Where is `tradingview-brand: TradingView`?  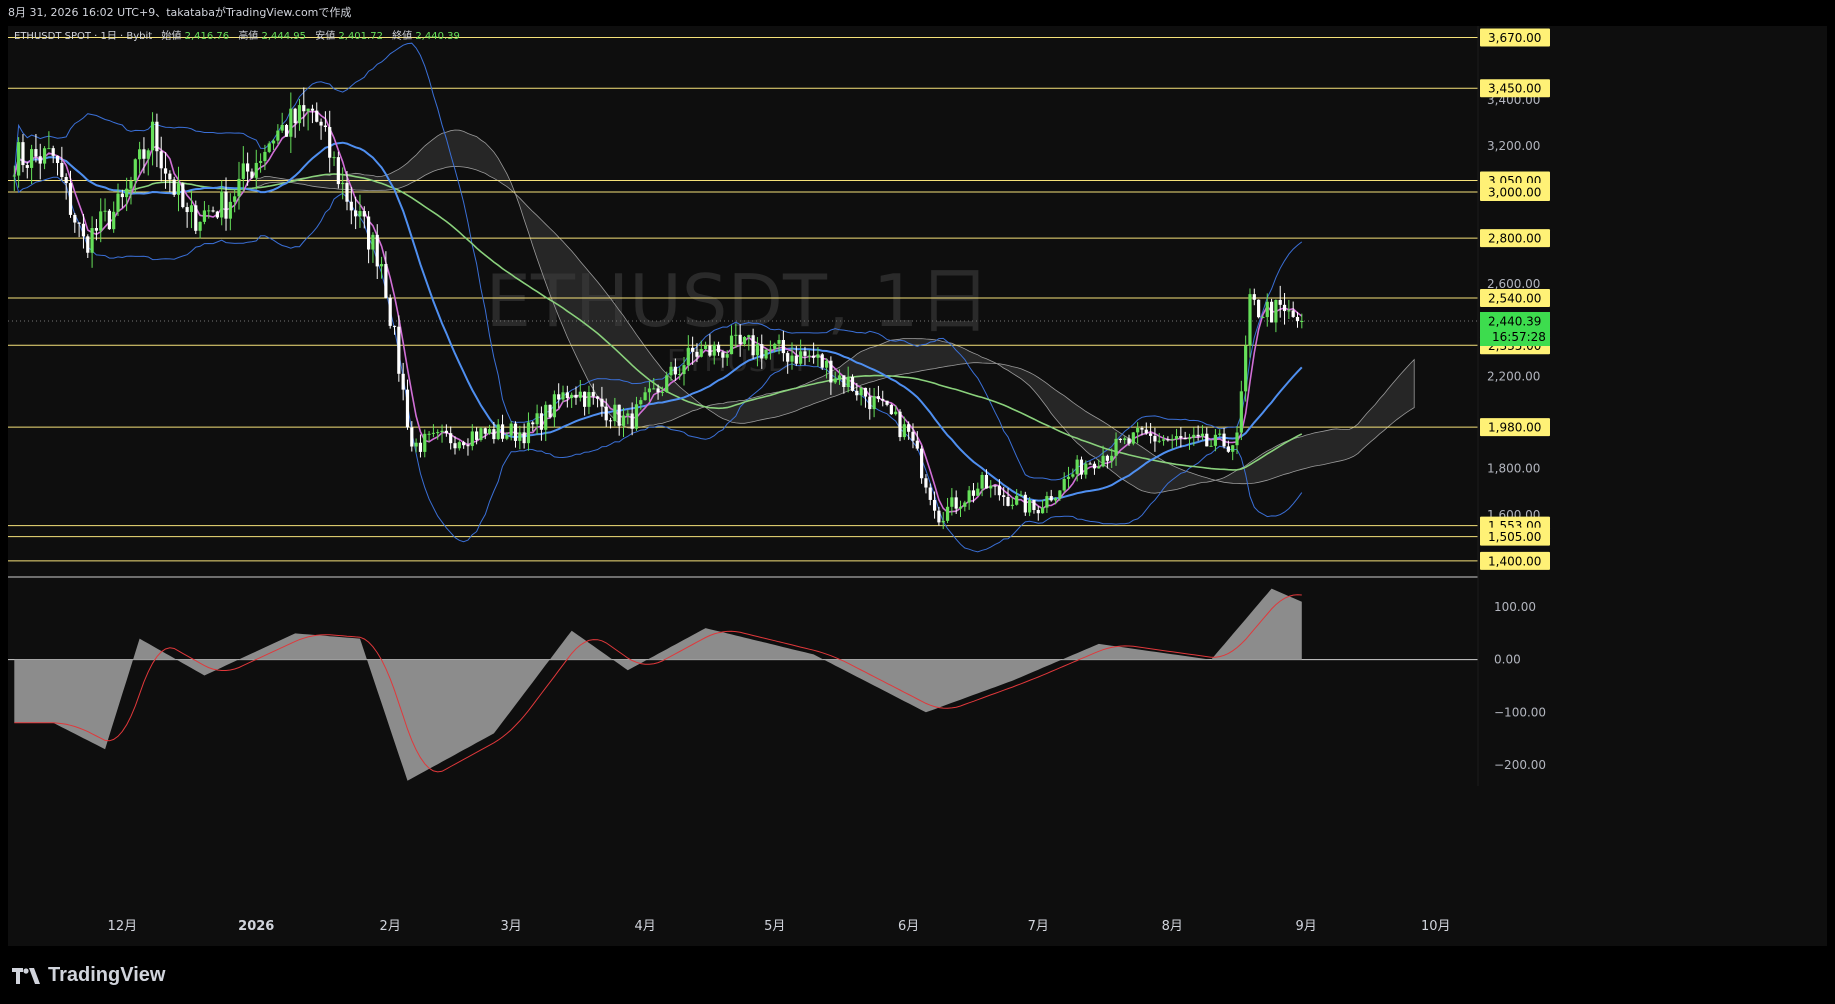
tradingview-brand: TradingView is located at coordinates (107, 975).